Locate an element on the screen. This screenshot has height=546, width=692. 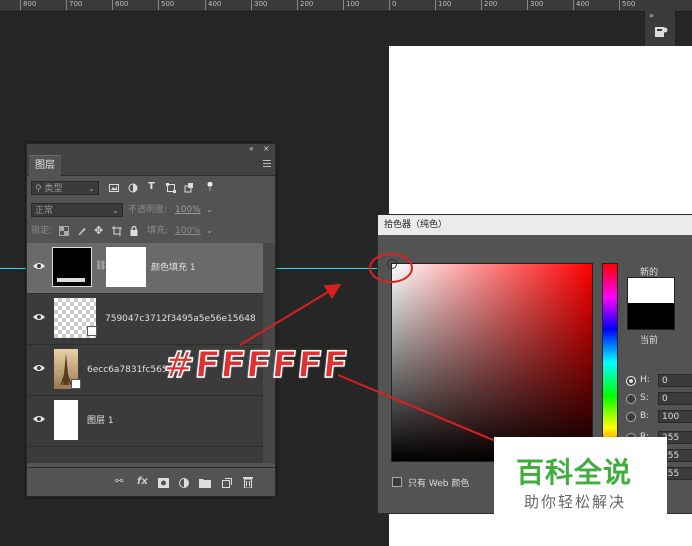
hex-annotation: #FFFFFF is located at coordinates (256, 365).